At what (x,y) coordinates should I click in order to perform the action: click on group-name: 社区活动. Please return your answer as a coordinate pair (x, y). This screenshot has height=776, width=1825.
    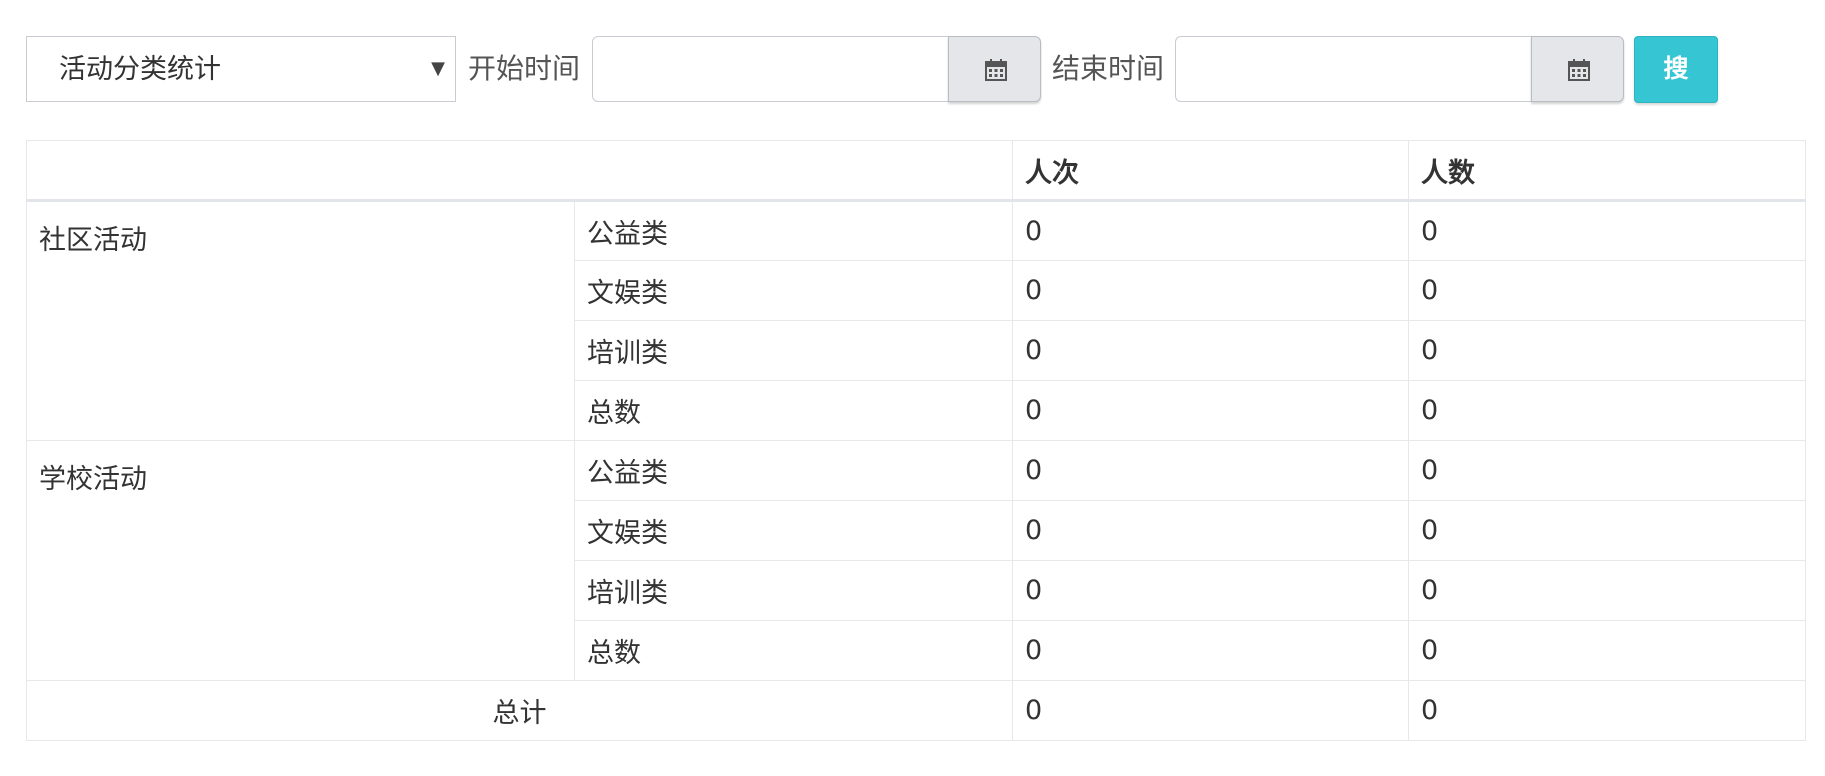
    Looking at the image, I should click on (300, 320).